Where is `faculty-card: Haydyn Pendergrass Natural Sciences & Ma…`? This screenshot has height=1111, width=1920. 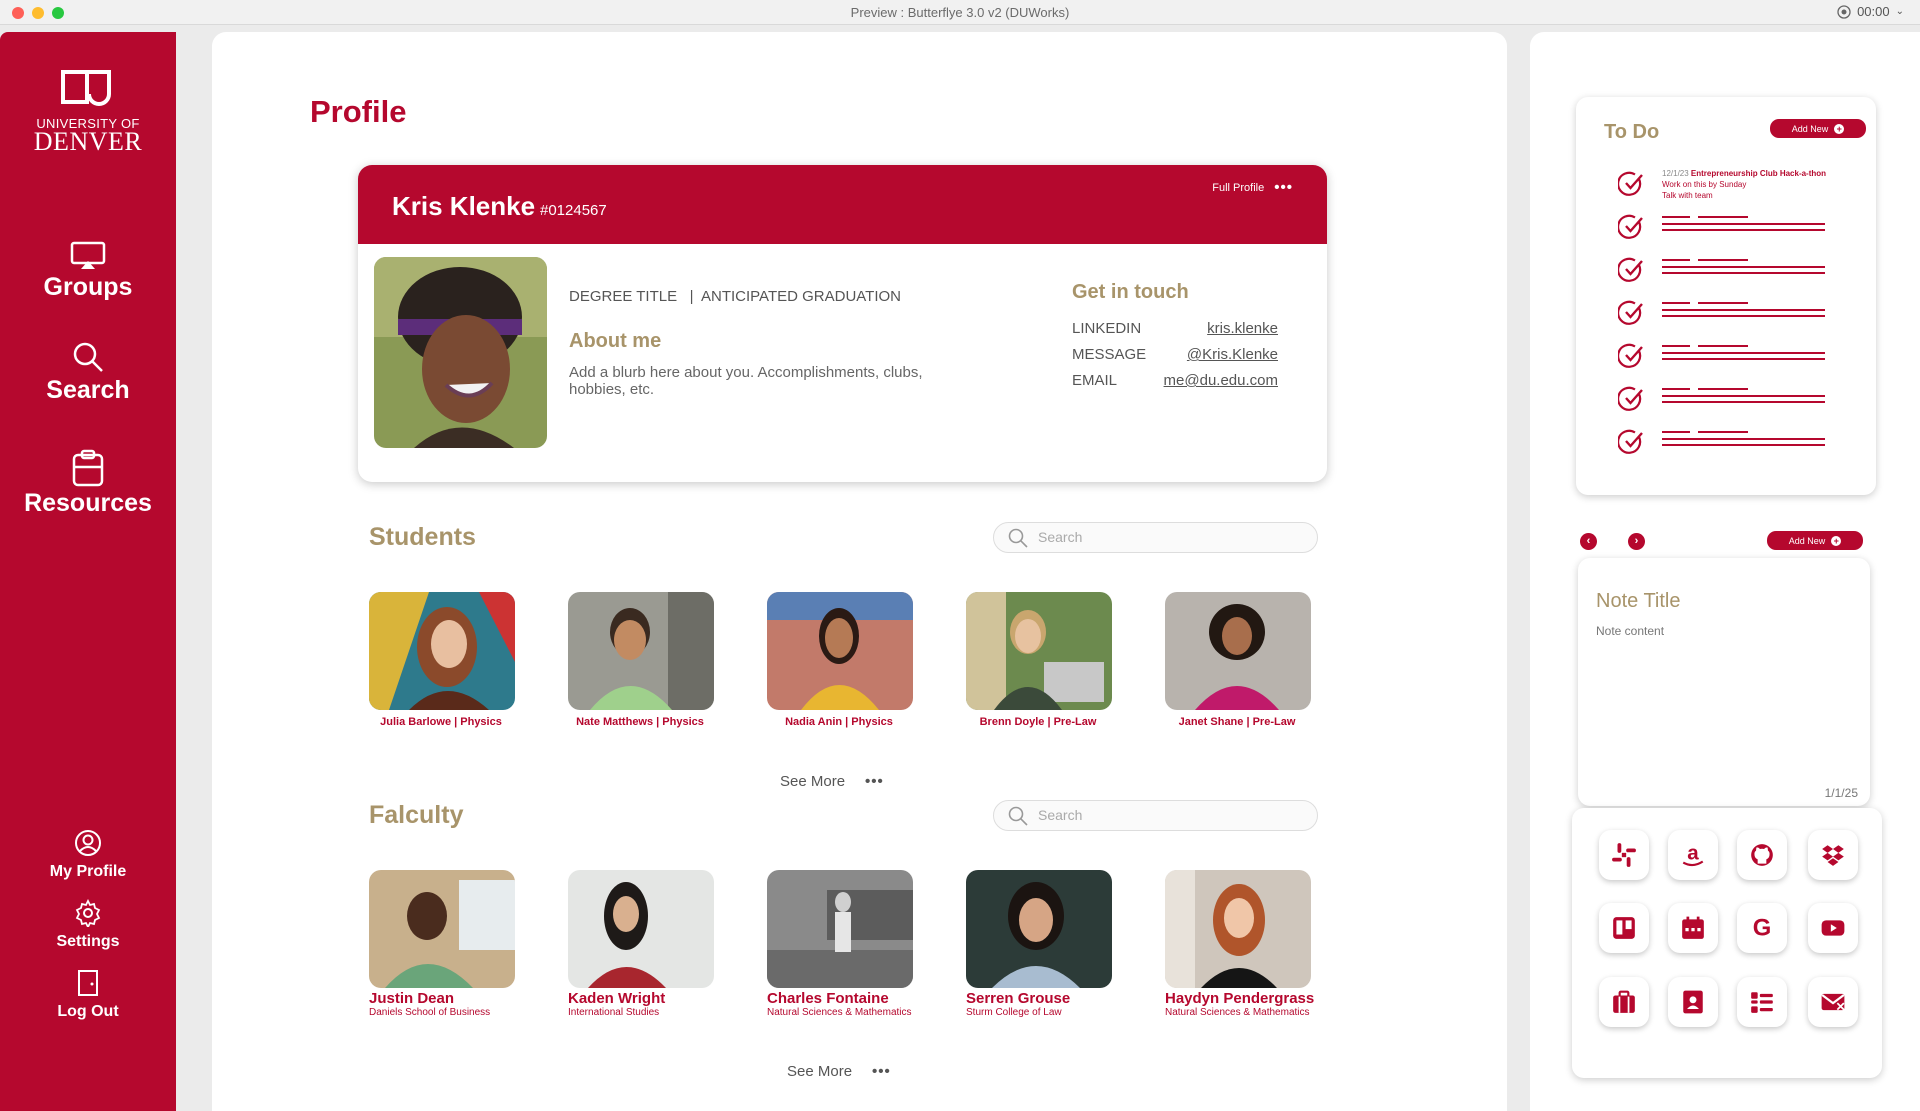 faculty-card: Haydyn Pendergrass Natural Sciences & Ma… is located at coordinates (1237, 944).